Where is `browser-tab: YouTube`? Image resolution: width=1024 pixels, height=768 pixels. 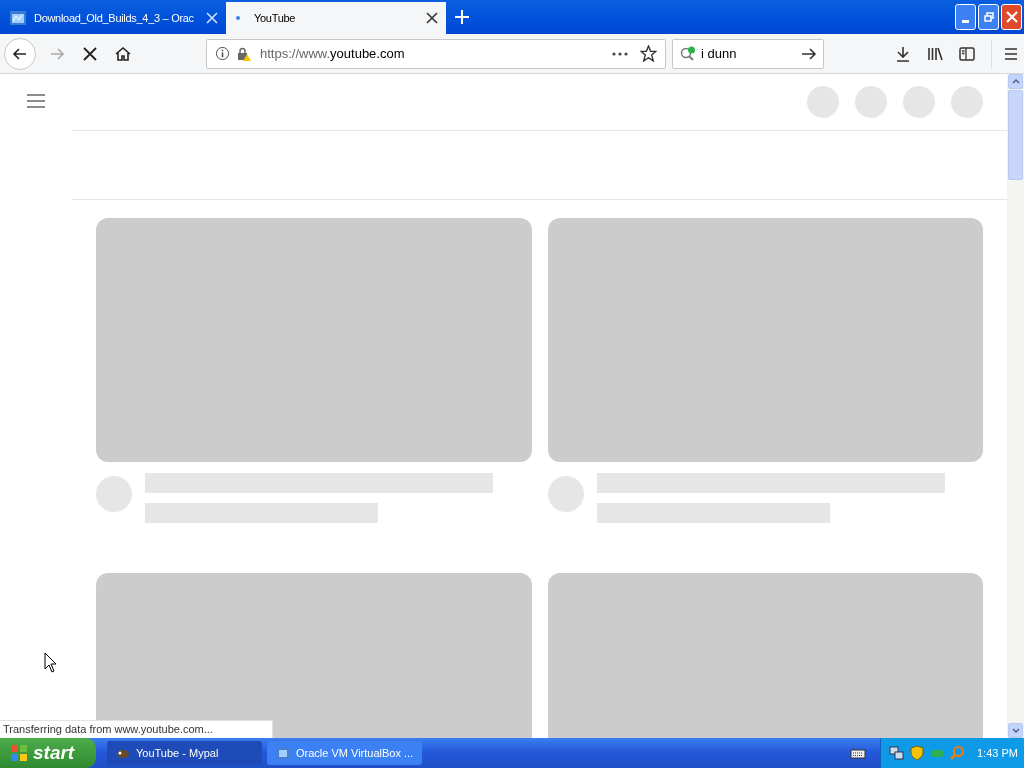
browser-tab: YouTube is located at coordinates (336, 18).